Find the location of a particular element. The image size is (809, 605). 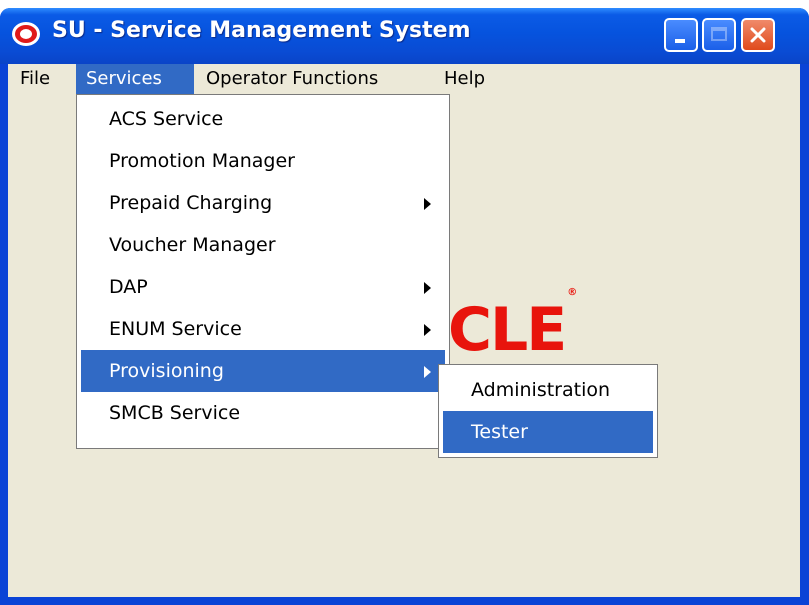

menu-item-prepaid-charging: Prepaid Charging is located at coordinates (263, 203).